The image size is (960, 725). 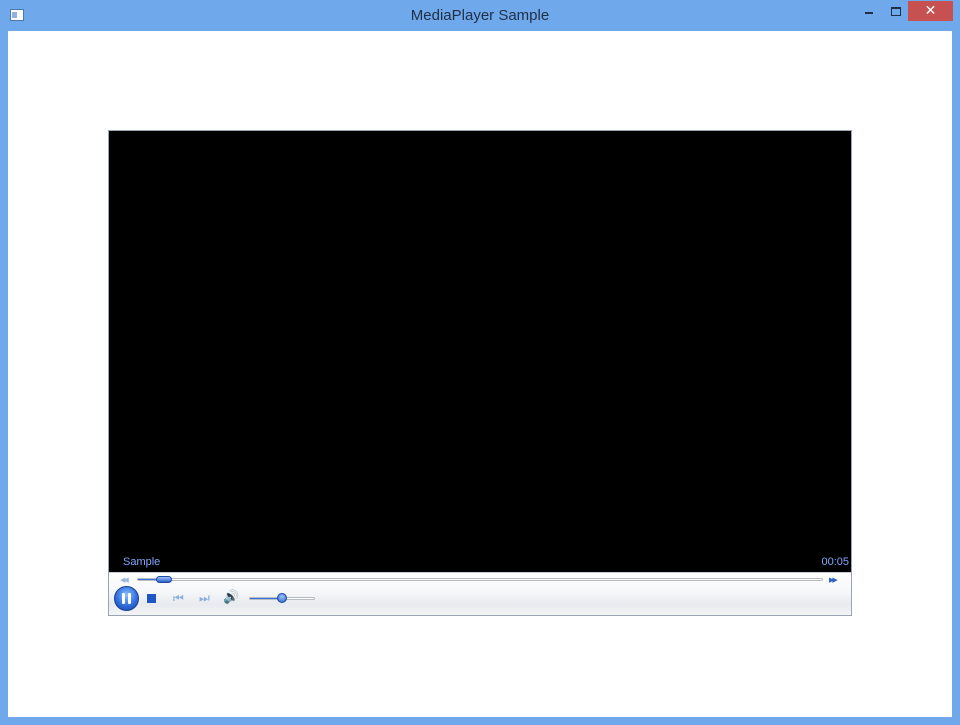 I want to click on close-icon: ✕, so click(x=930, y=10).